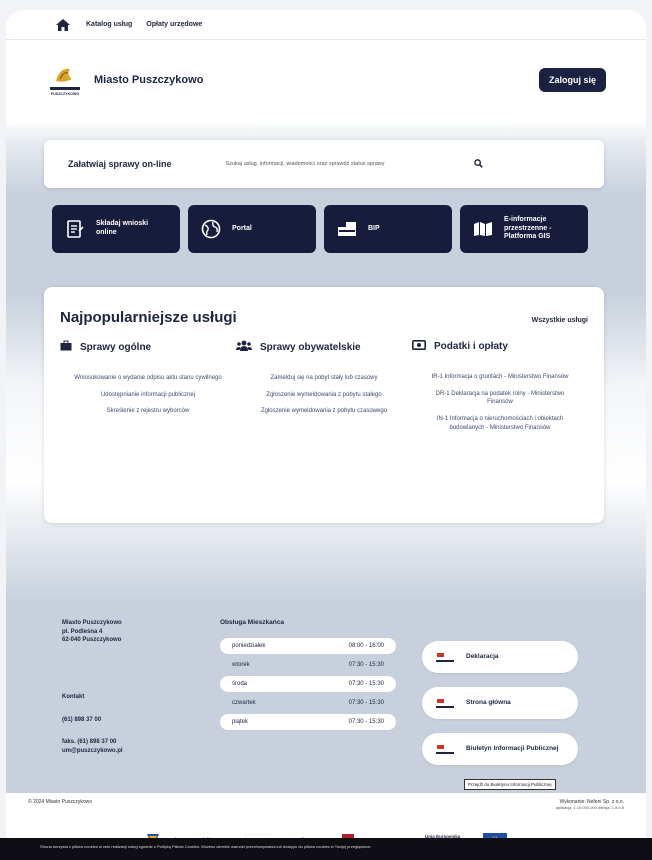 This screenshot has width=652, height=860. I want to click on search-title: Załatwiaj sprawy on-line, so click(120, 164).